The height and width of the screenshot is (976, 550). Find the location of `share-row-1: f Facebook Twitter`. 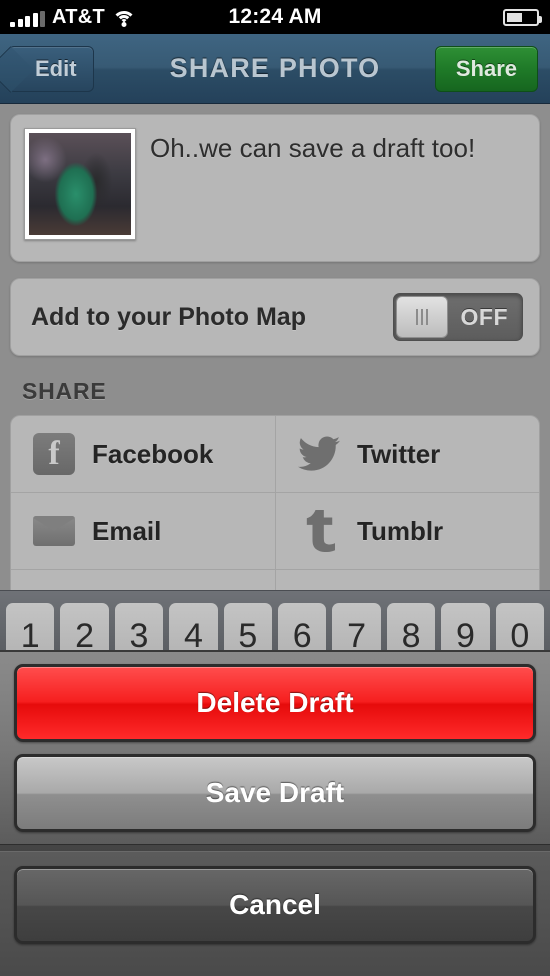

share-row-1: f Facebook Twitter is located at coordinates (275, 454).